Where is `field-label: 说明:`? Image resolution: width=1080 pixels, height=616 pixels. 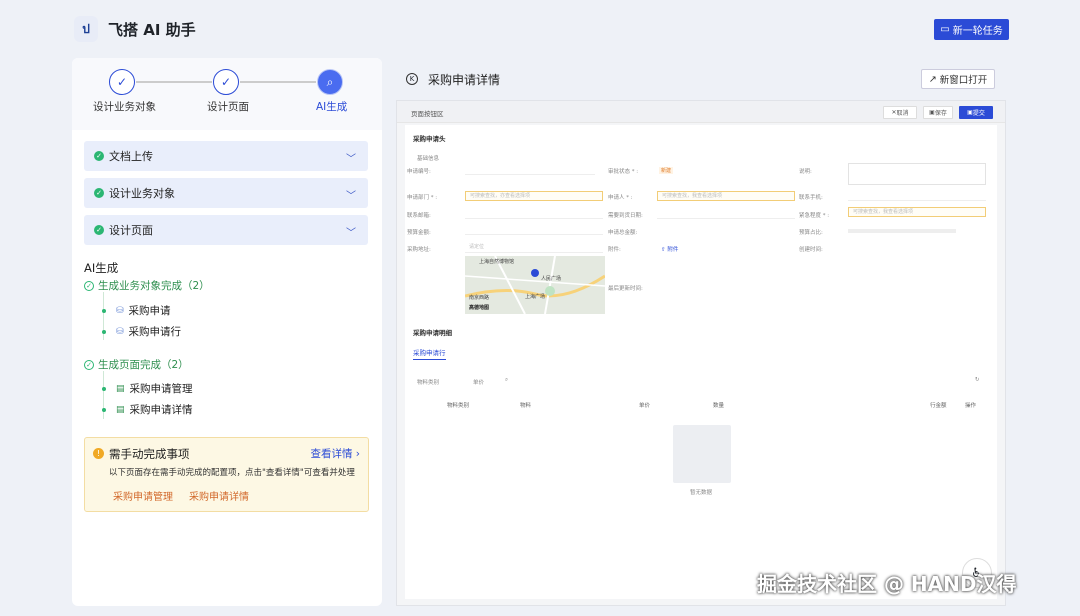 field-label: 说明: is located at coordinates (805, 172).